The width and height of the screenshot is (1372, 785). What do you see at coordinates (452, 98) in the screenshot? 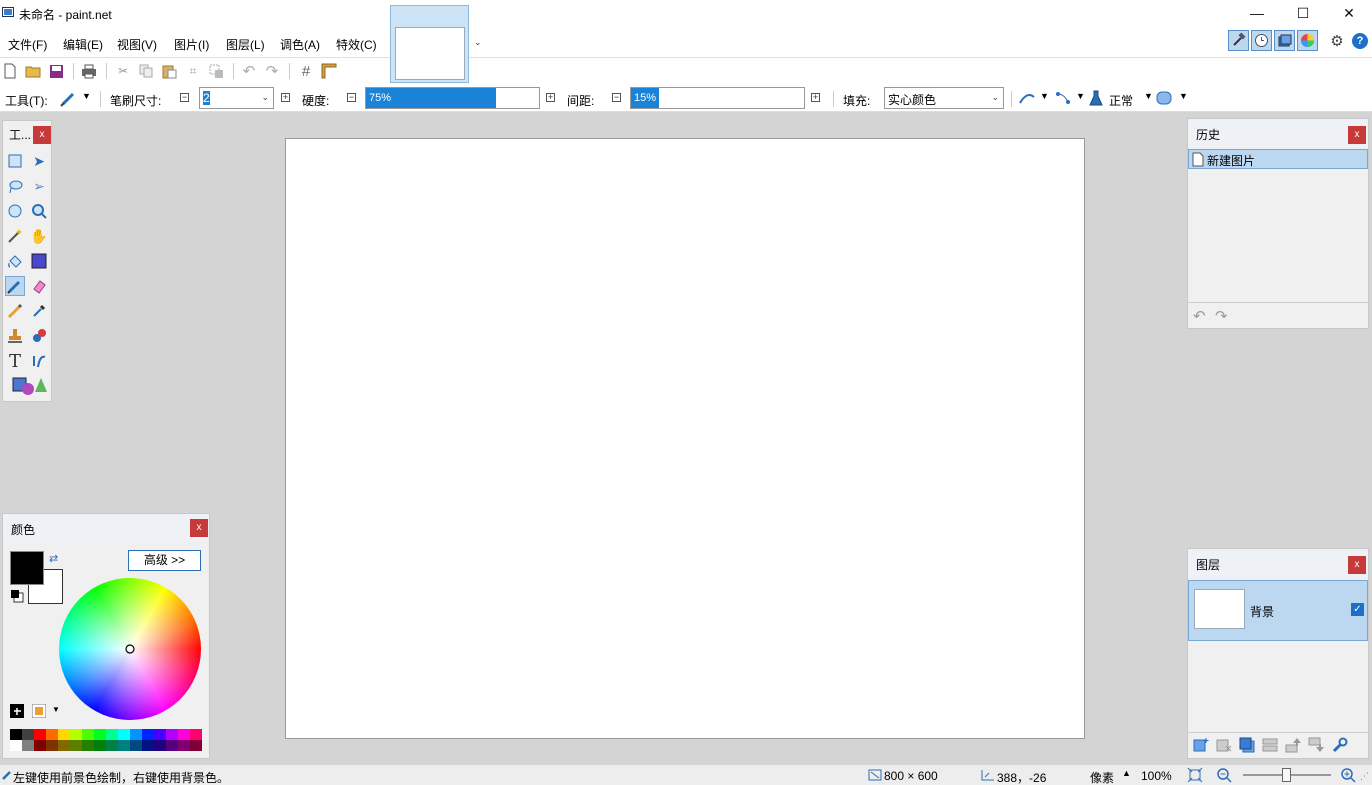
I see `hardness-slider: 75%` at bounding box center [452, 98].